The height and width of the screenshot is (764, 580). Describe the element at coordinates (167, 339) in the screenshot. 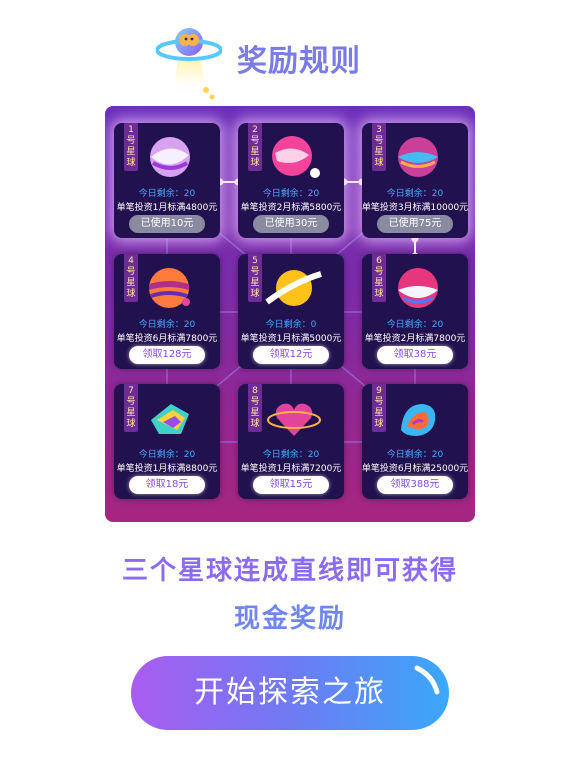

I see `invest-condition: 单笔投资6月标满7800元` at that location.